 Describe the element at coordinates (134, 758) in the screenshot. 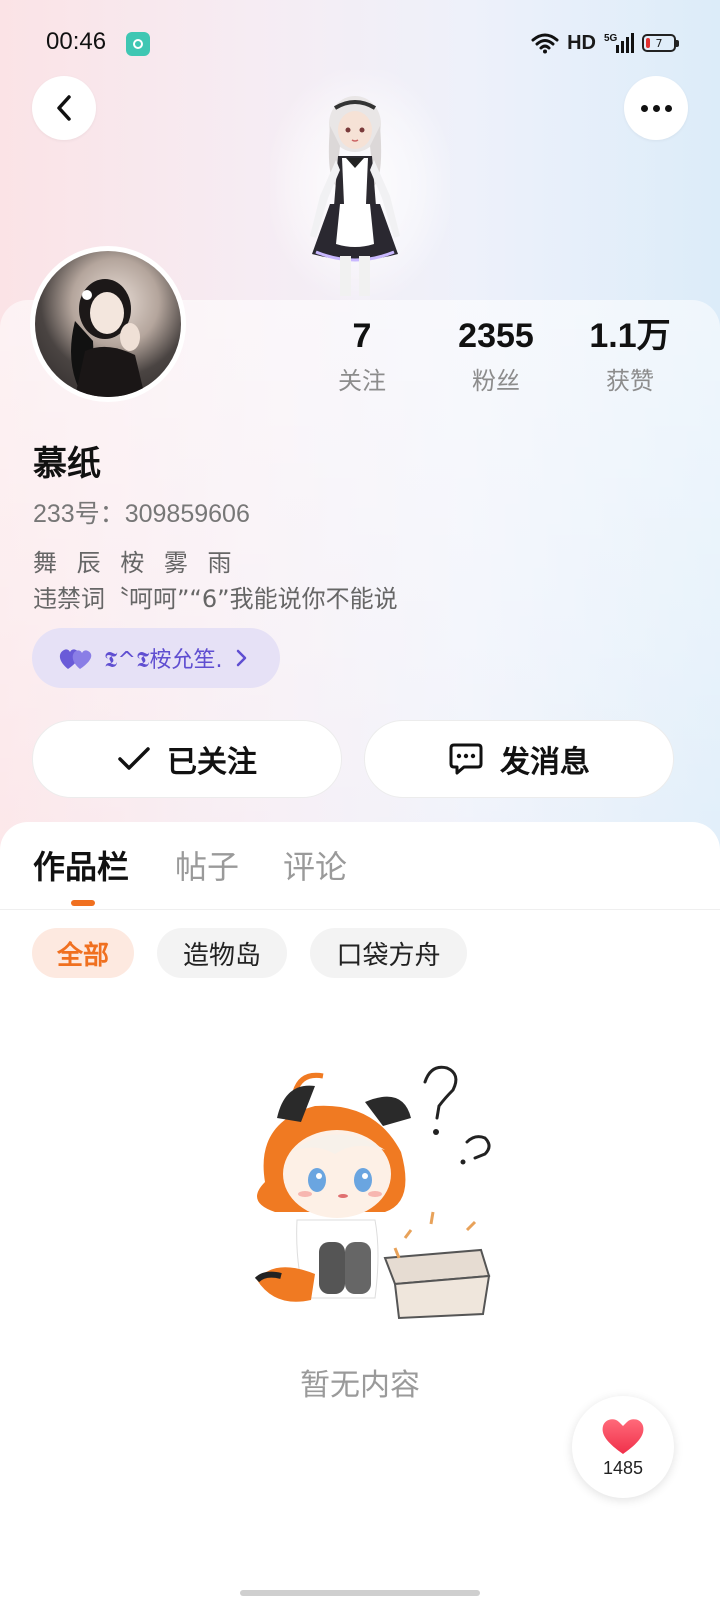

I see `check-icon` at that location.